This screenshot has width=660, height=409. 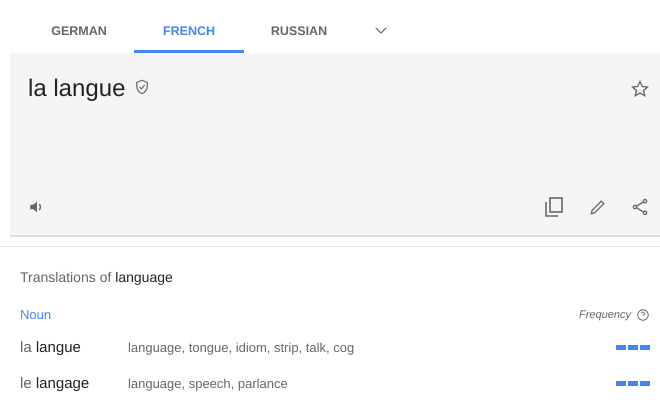 I want to click on translation-word: la langue, so click(x=74, y=347).